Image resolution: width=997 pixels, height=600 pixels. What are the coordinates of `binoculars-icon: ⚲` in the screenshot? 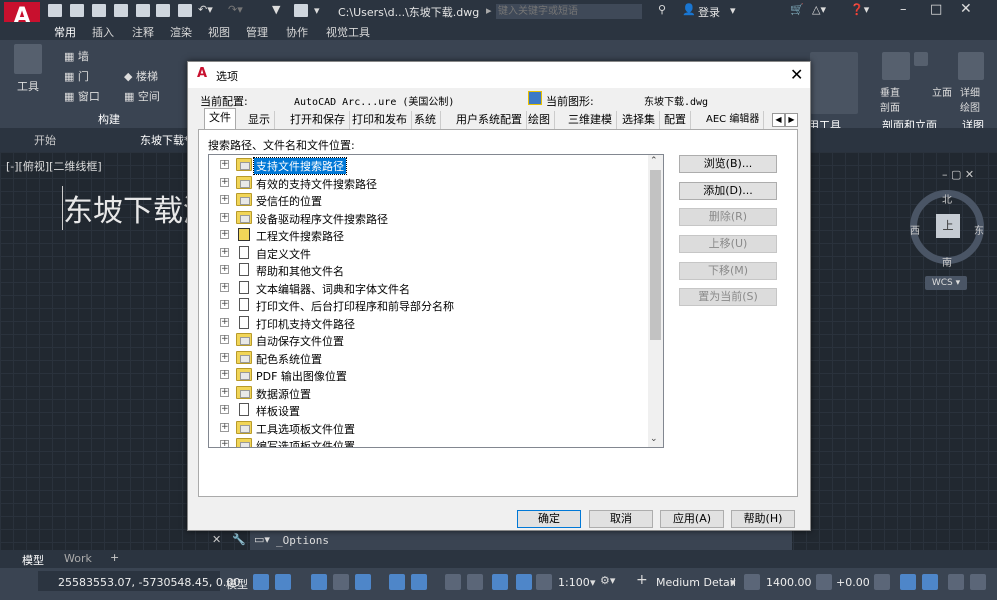 It's located at (662, 9).